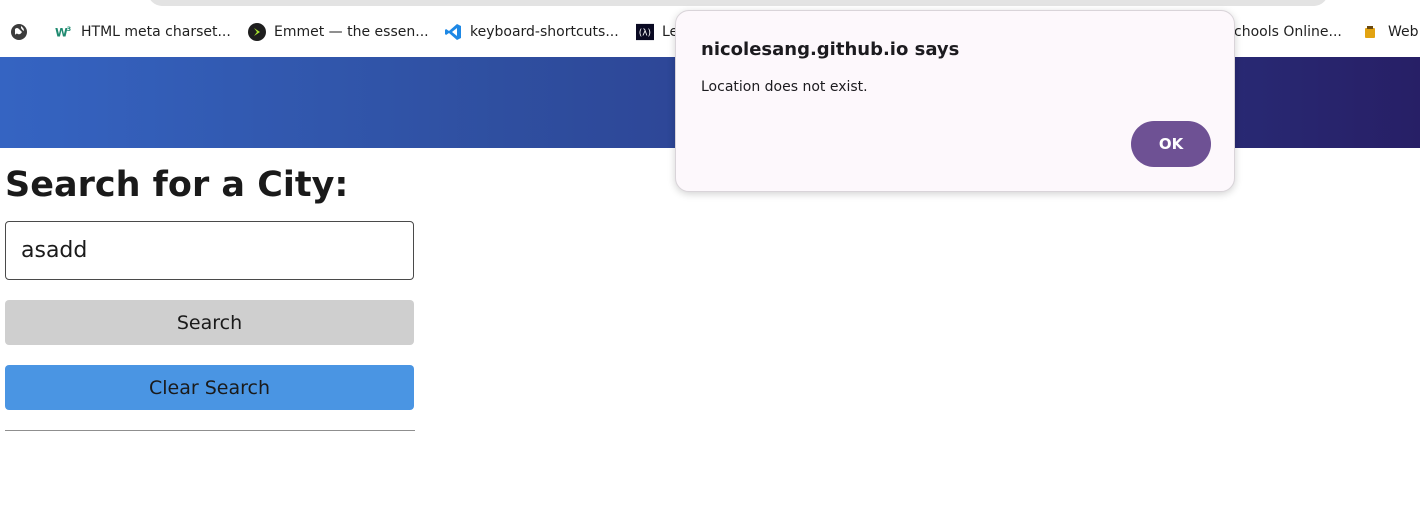 This screenshot has height=522, width=1420. I want to click on bookmark-globe, so click(23, 32).